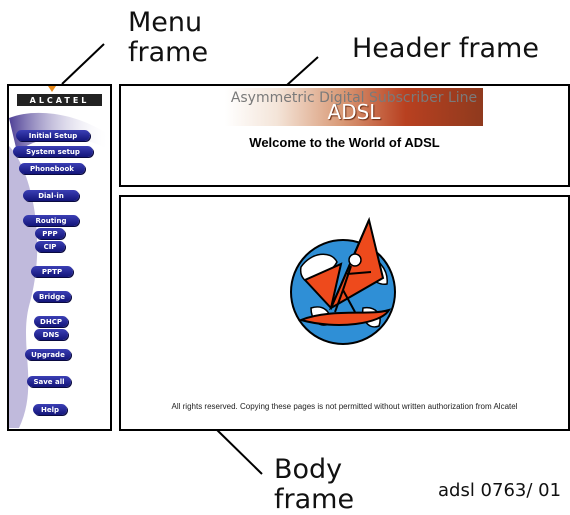 This screenshot has height=515, width=570. I want to click on header-leader-line, so click(302, 71).